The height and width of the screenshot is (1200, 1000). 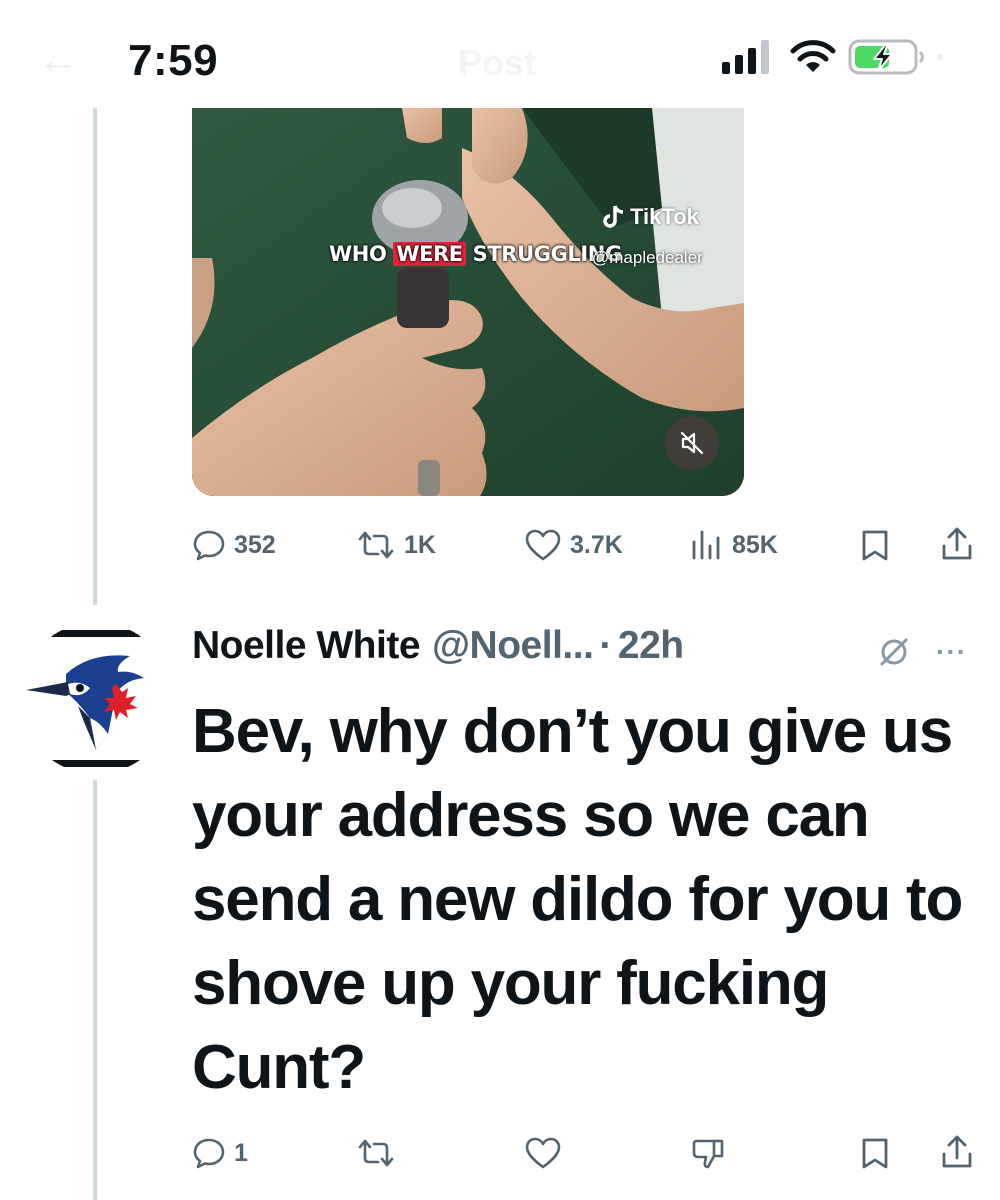 What do you see at coordinates (651, 646) in the screenshot?
I see `timestamp: 22h` at bounding box center [651, 646].